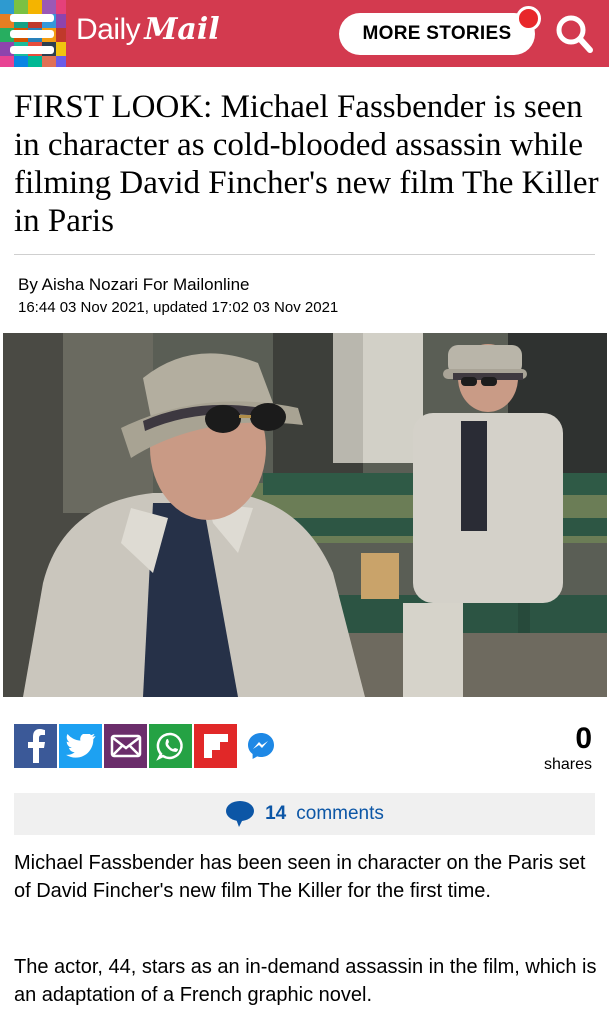  I want to click on notification-dot, so click(528, 18).